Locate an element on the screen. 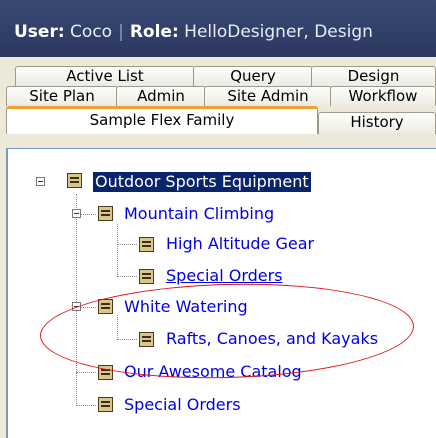 Image resolution: width=436 pixels, height=438 pixels. tab-workflow: Workflow is located at coordinates (383, 96).